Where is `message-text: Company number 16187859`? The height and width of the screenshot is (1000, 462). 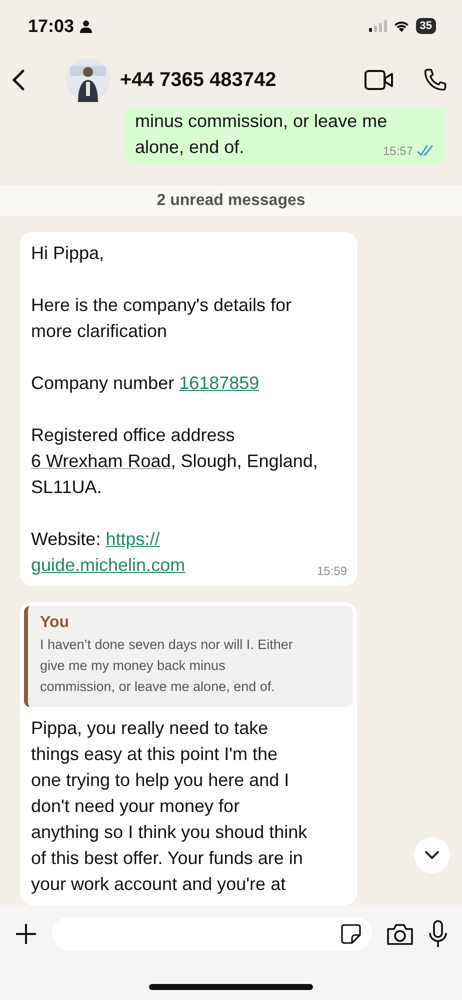 message-text: Company number 16187859 is located at coordinates (145, 383).